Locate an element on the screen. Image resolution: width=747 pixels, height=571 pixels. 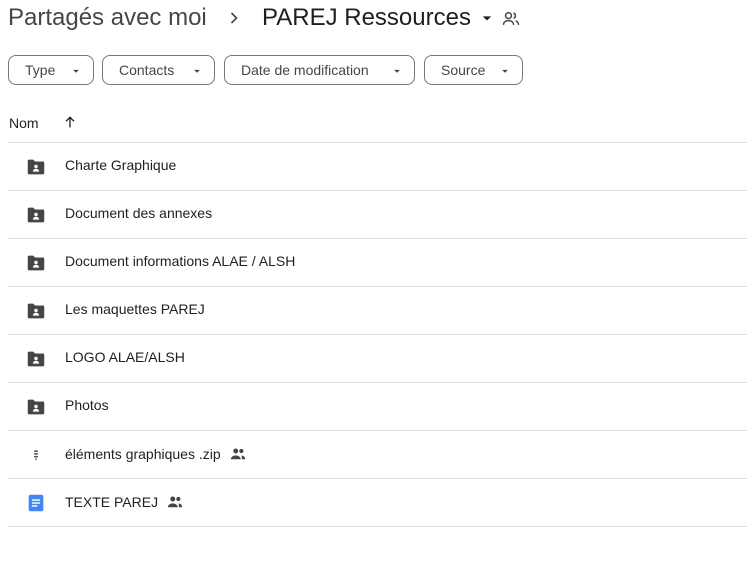
name-column-label: Nom is located at coordinates (24, 123).